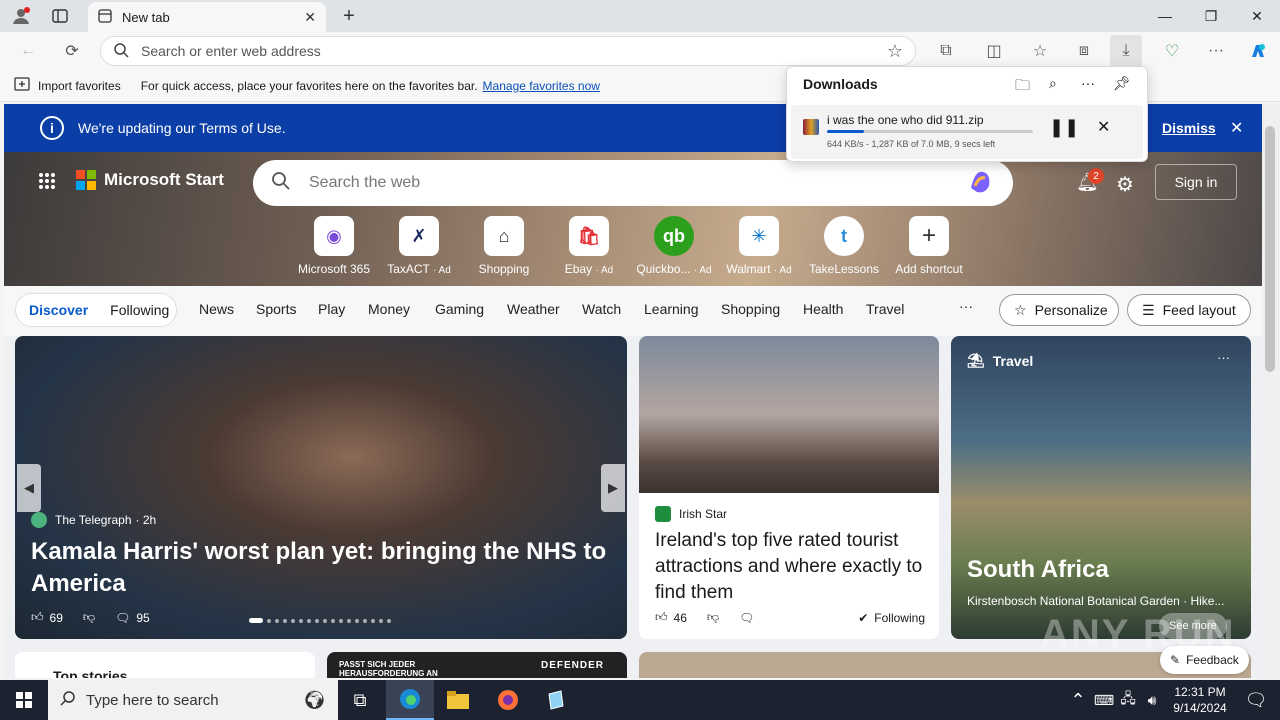  What do you see at coordinates (556, 700) in the screenshot?
I see `notepad-icon` at bounding box center [556, 700].